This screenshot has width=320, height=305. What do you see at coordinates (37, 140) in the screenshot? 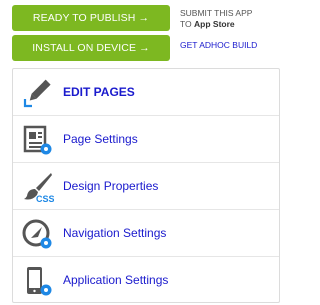
I see `page-settings-icon` at bounding box center [37, 140].